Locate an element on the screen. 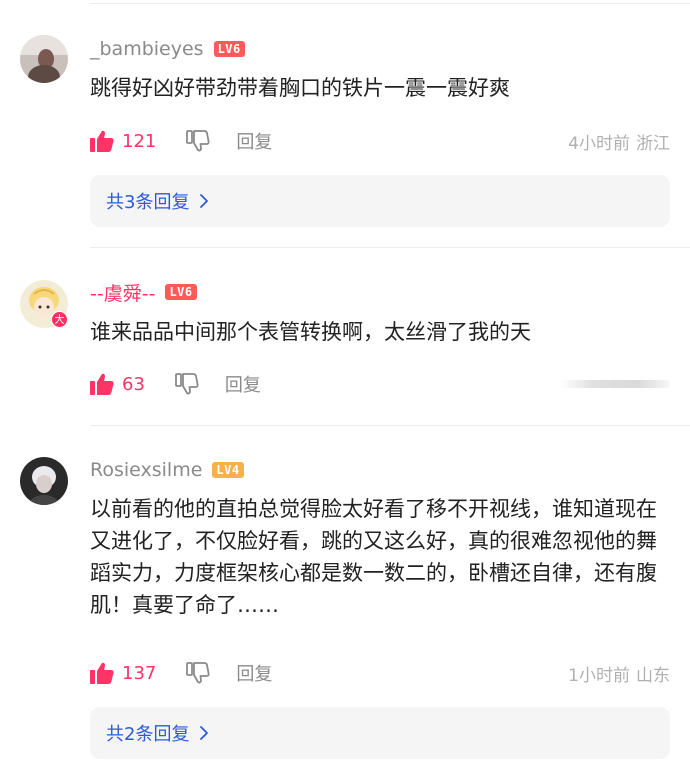 Image resolution: width=690 pixels, height=771 pixels. like-button: 63 is located at coordinates (117, 384).